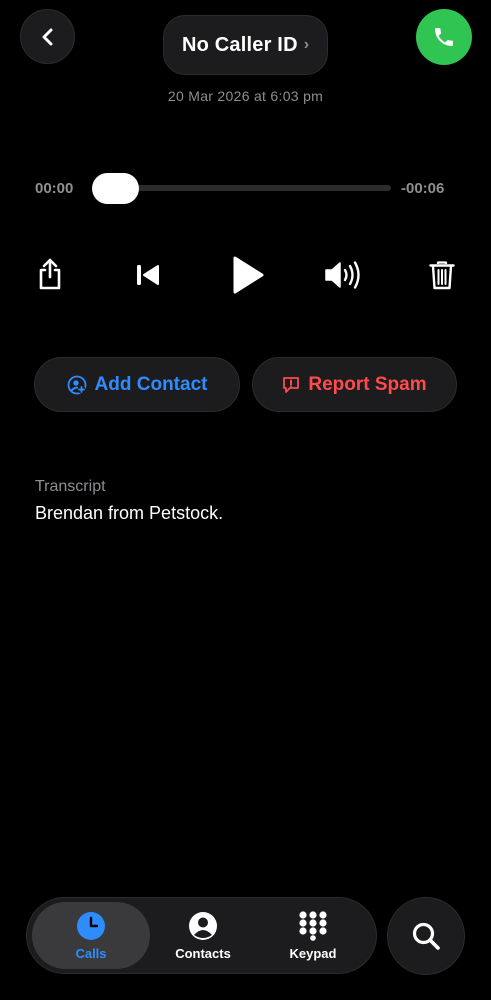 The height and width of the screenshot is (1000, 491). Describe the element at coordinates (239, 44) in the screenshot. I see `caller-name: No Caller ID` at that location.